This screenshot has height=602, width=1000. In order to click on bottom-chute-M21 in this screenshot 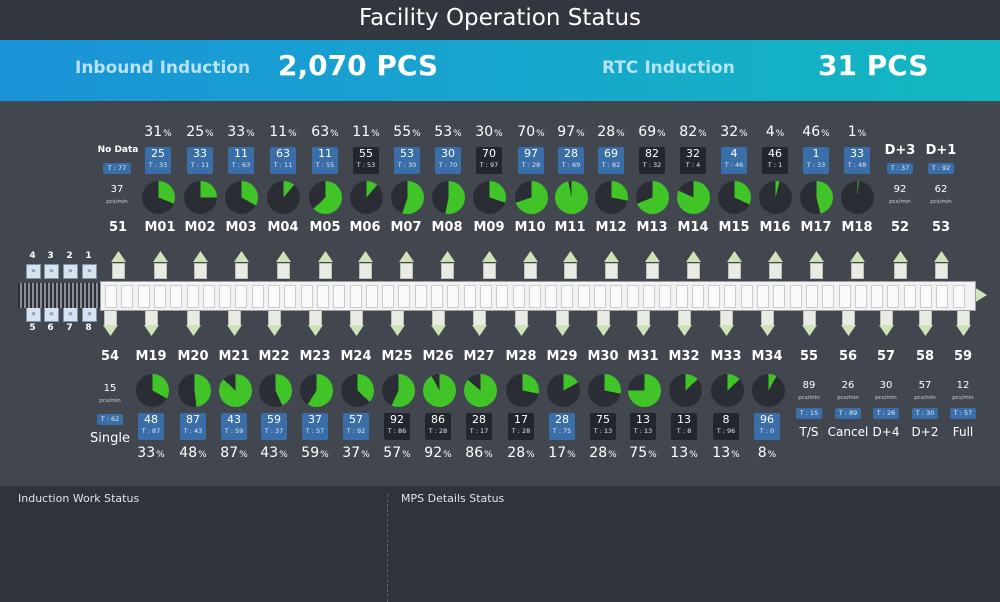, I will do `click(234, 318)`.